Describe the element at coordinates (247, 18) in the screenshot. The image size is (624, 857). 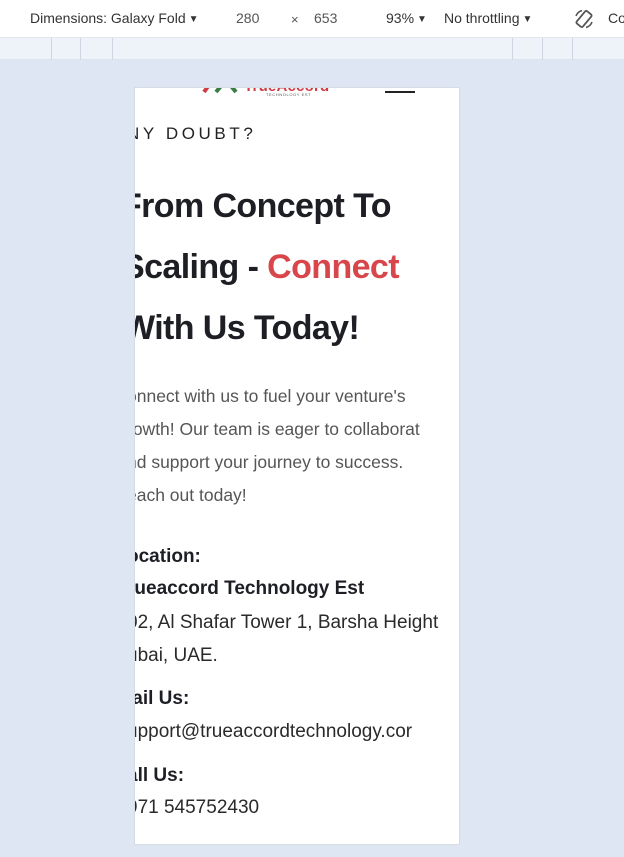
I see `width-input: 280` at that location.